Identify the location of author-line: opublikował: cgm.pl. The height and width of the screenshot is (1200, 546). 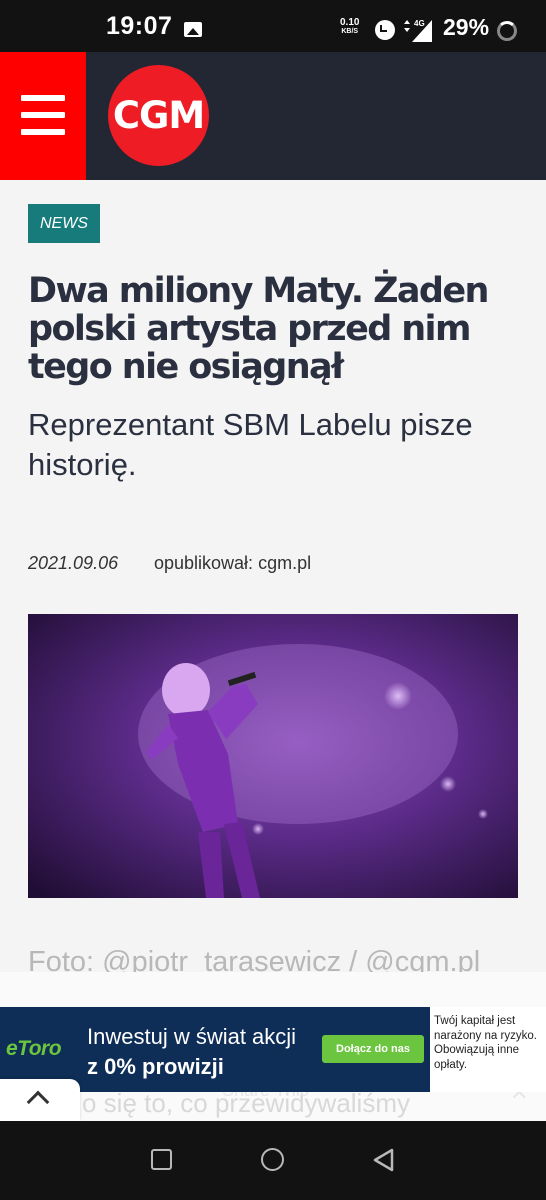
(233, 563).